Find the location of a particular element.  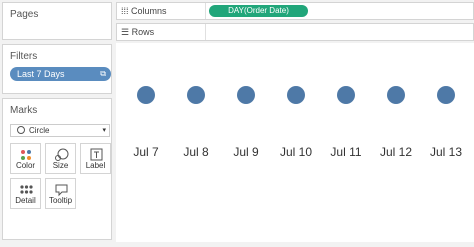

size-button: Size is located at coordinates (60, 158).